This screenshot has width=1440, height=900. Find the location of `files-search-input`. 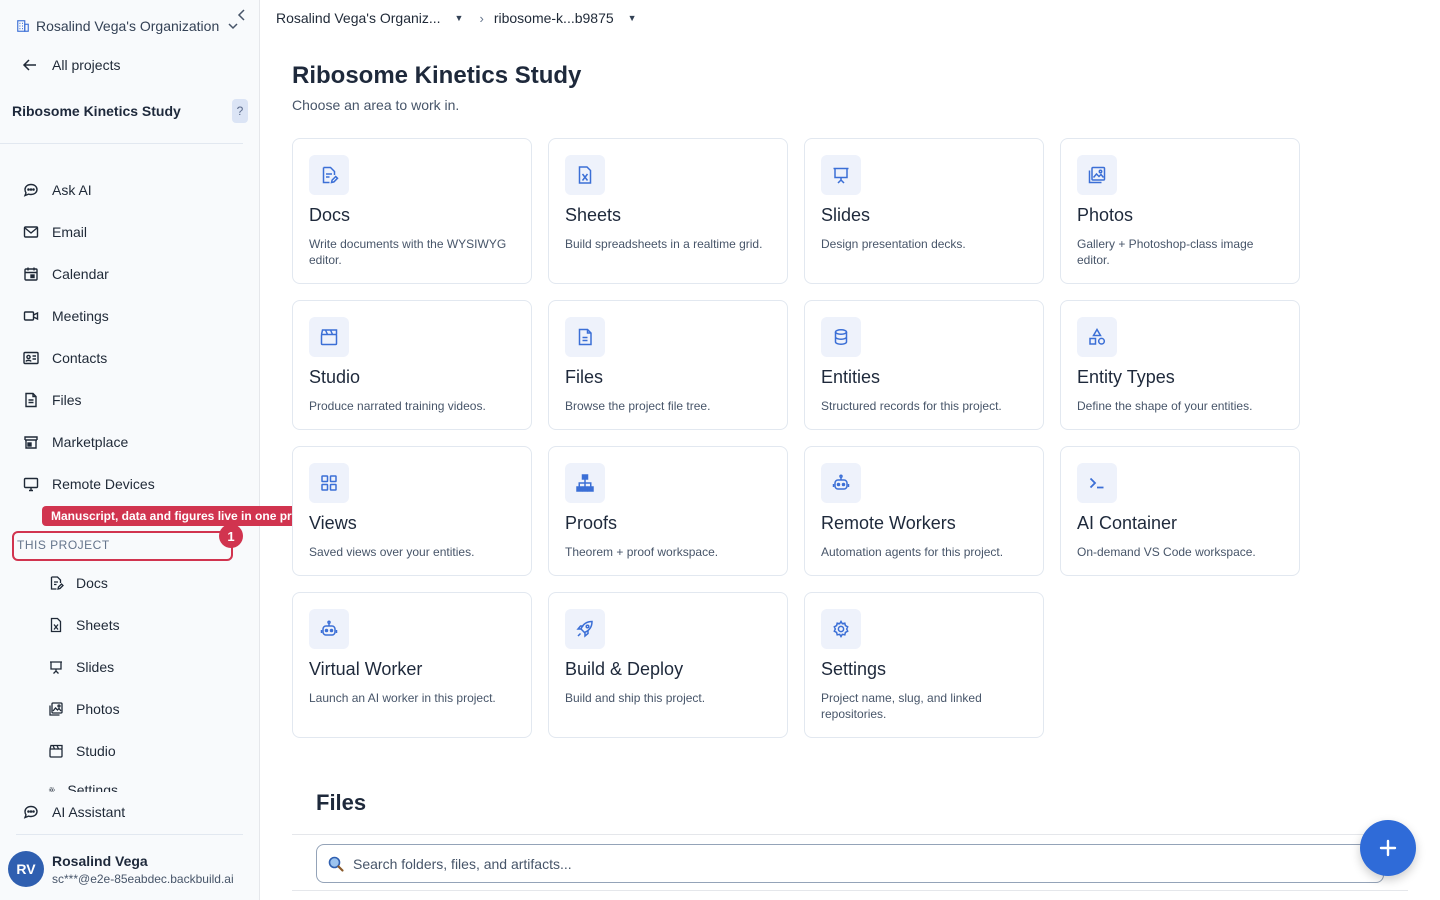

files-search-input is located at coordinates (803, 863).